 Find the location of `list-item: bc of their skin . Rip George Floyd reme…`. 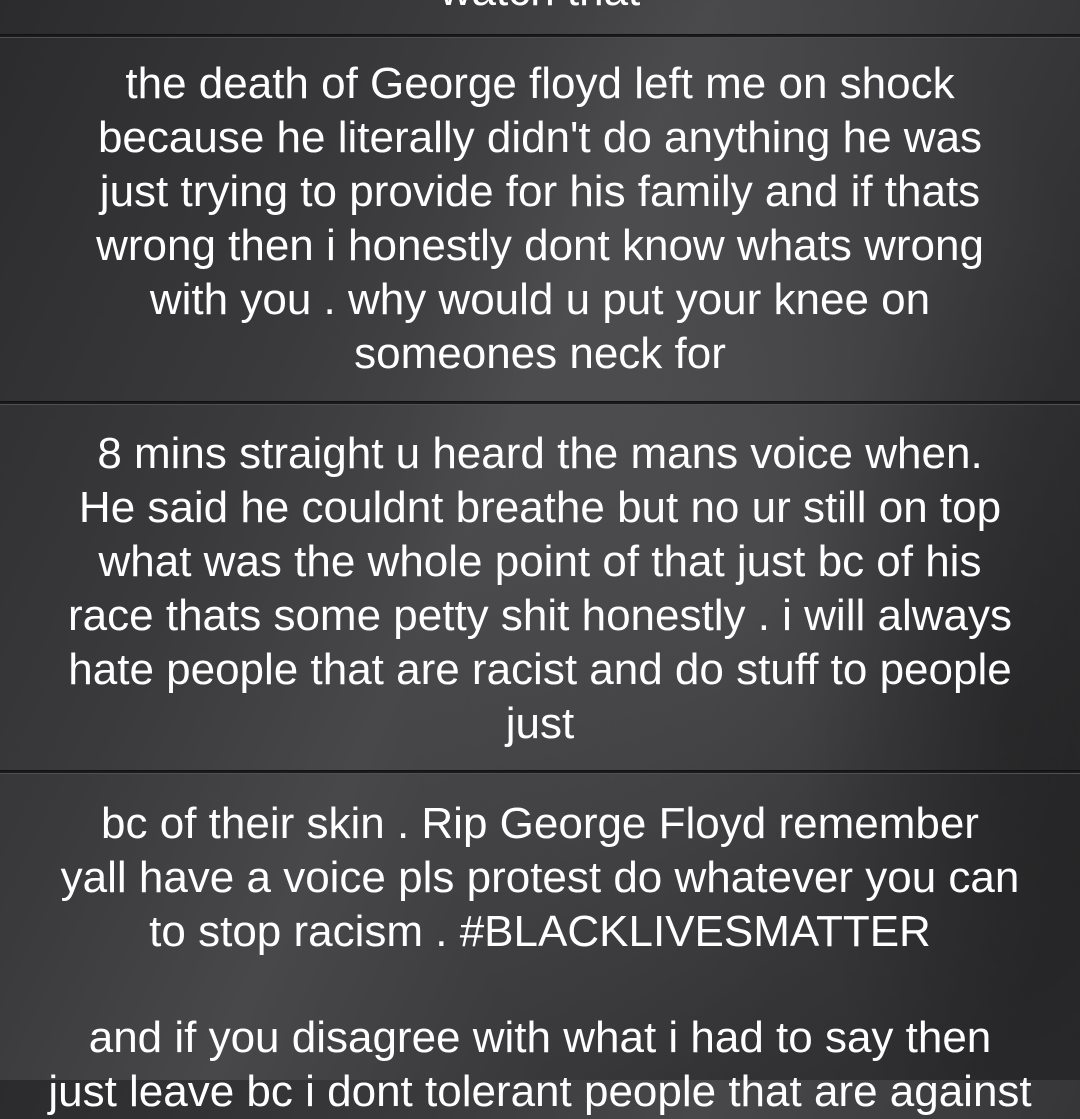

list-item: bc of their skin . Rip George Floyd reme… is located at coordinates (540, 878).